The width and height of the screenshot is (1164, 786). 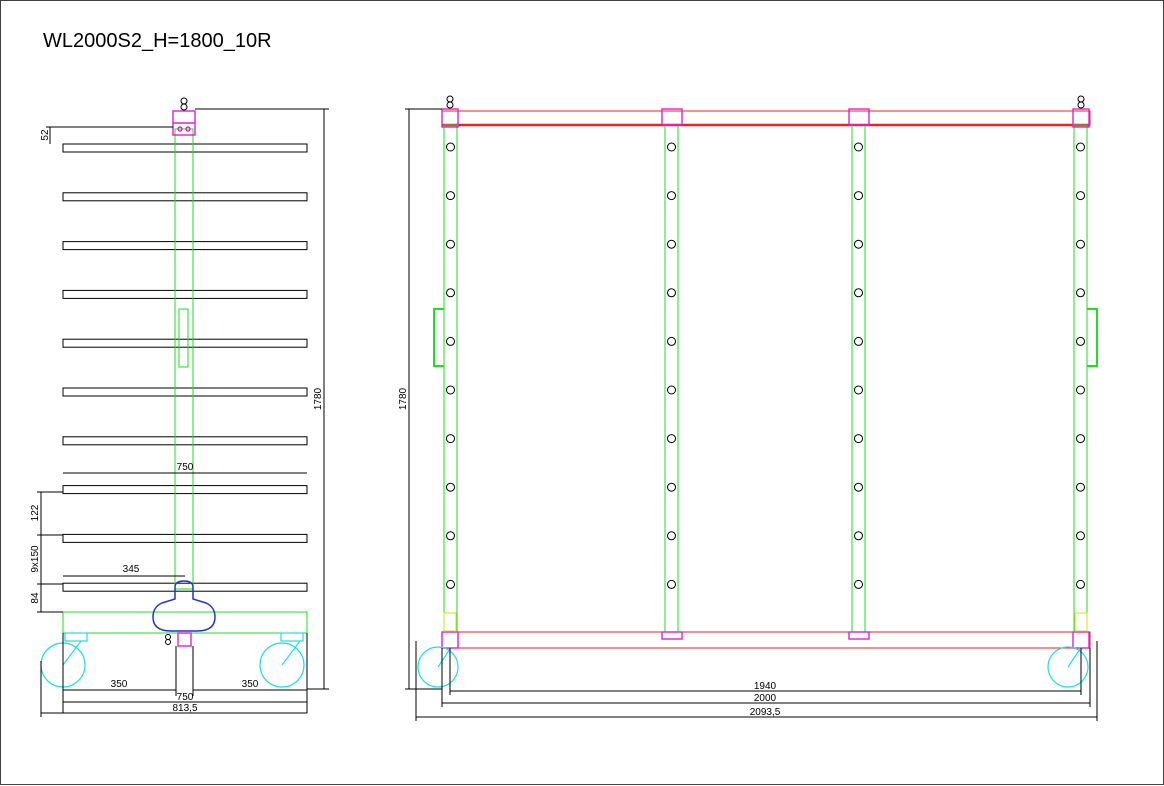 What do you see at coordinates (766, 118) in the screenshot?
I see `front-top-rail` at bounding box center [766, 118].